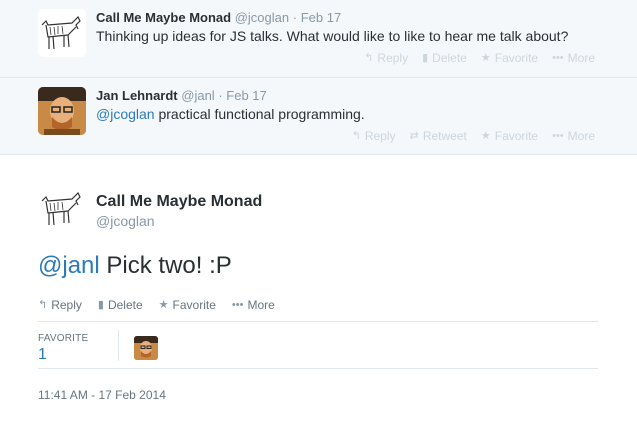  I want to click on retweet-icon: ⇄, so click(414, 135).